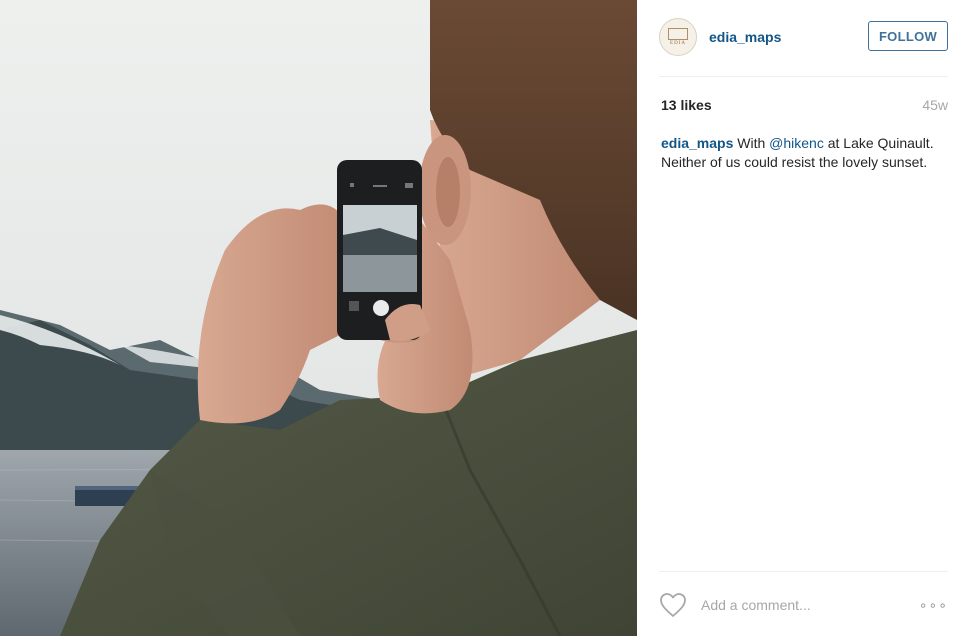 Image resolution: width=972 pixels, height=636 pixels. Describe the element at coordinates (933, 605) in the screenshot. I see `more-options-icon: ∘∘∘` at that location.